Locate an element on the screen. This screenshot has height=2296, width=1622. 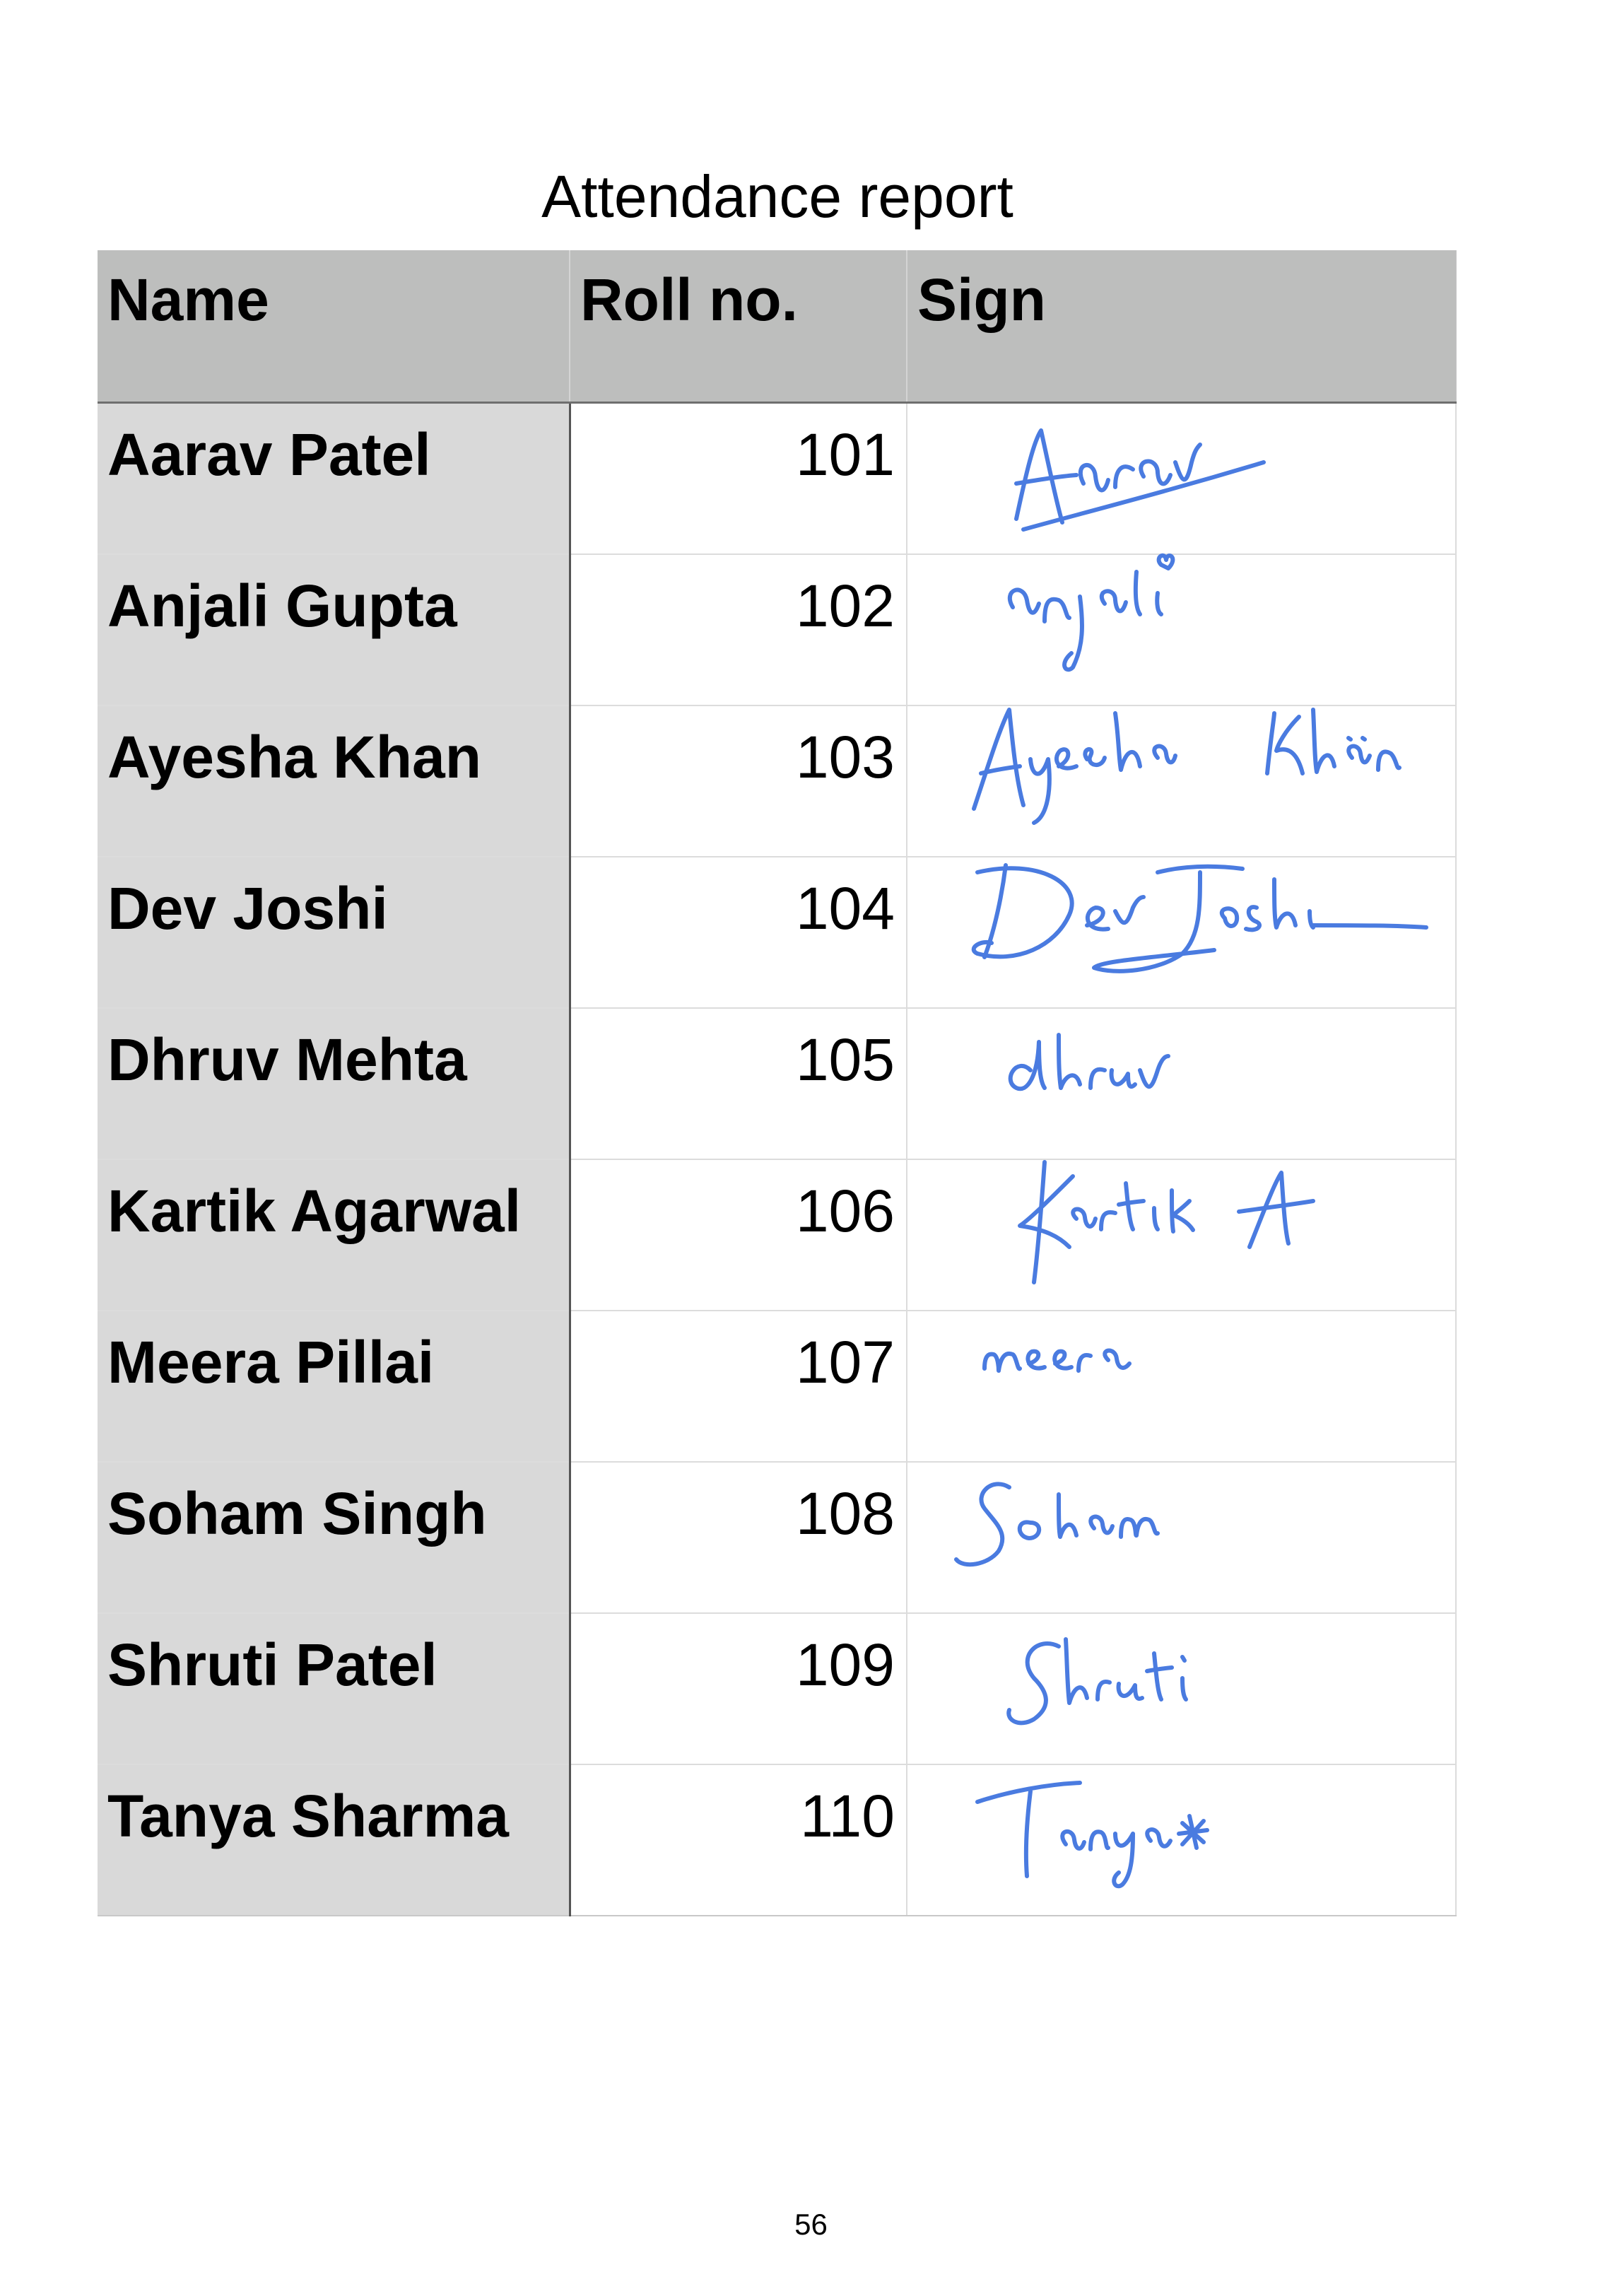
signature-dhruv is located at coordinates (1089, 1062).